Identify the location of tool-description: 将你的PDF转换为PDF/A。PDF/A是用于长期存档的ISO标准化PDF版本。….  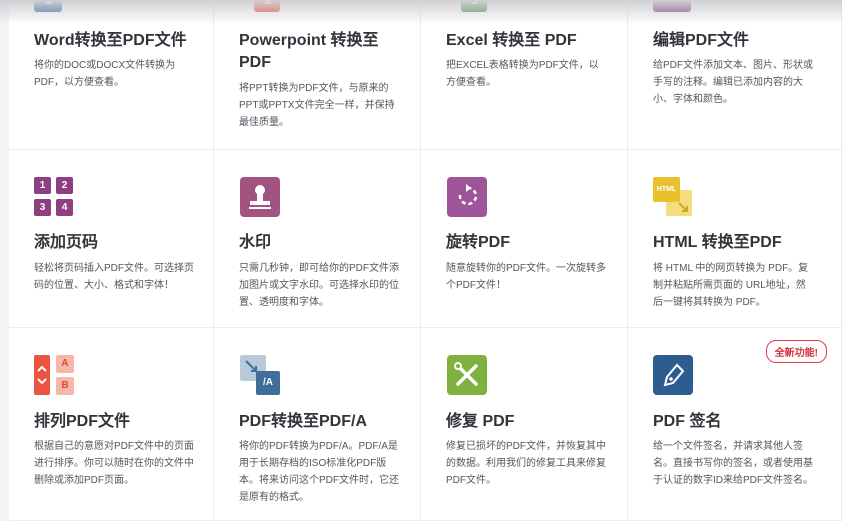
(319, 472).